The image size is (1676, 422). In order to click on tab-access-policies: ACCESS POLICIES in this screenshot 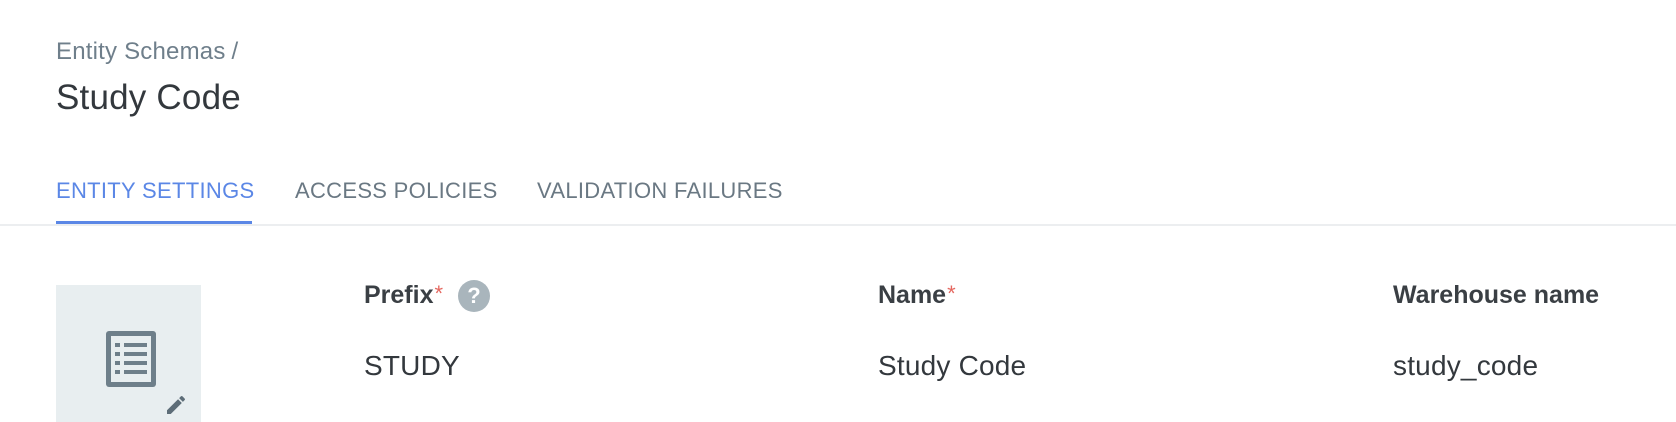, I will do `click(396, 191)`.